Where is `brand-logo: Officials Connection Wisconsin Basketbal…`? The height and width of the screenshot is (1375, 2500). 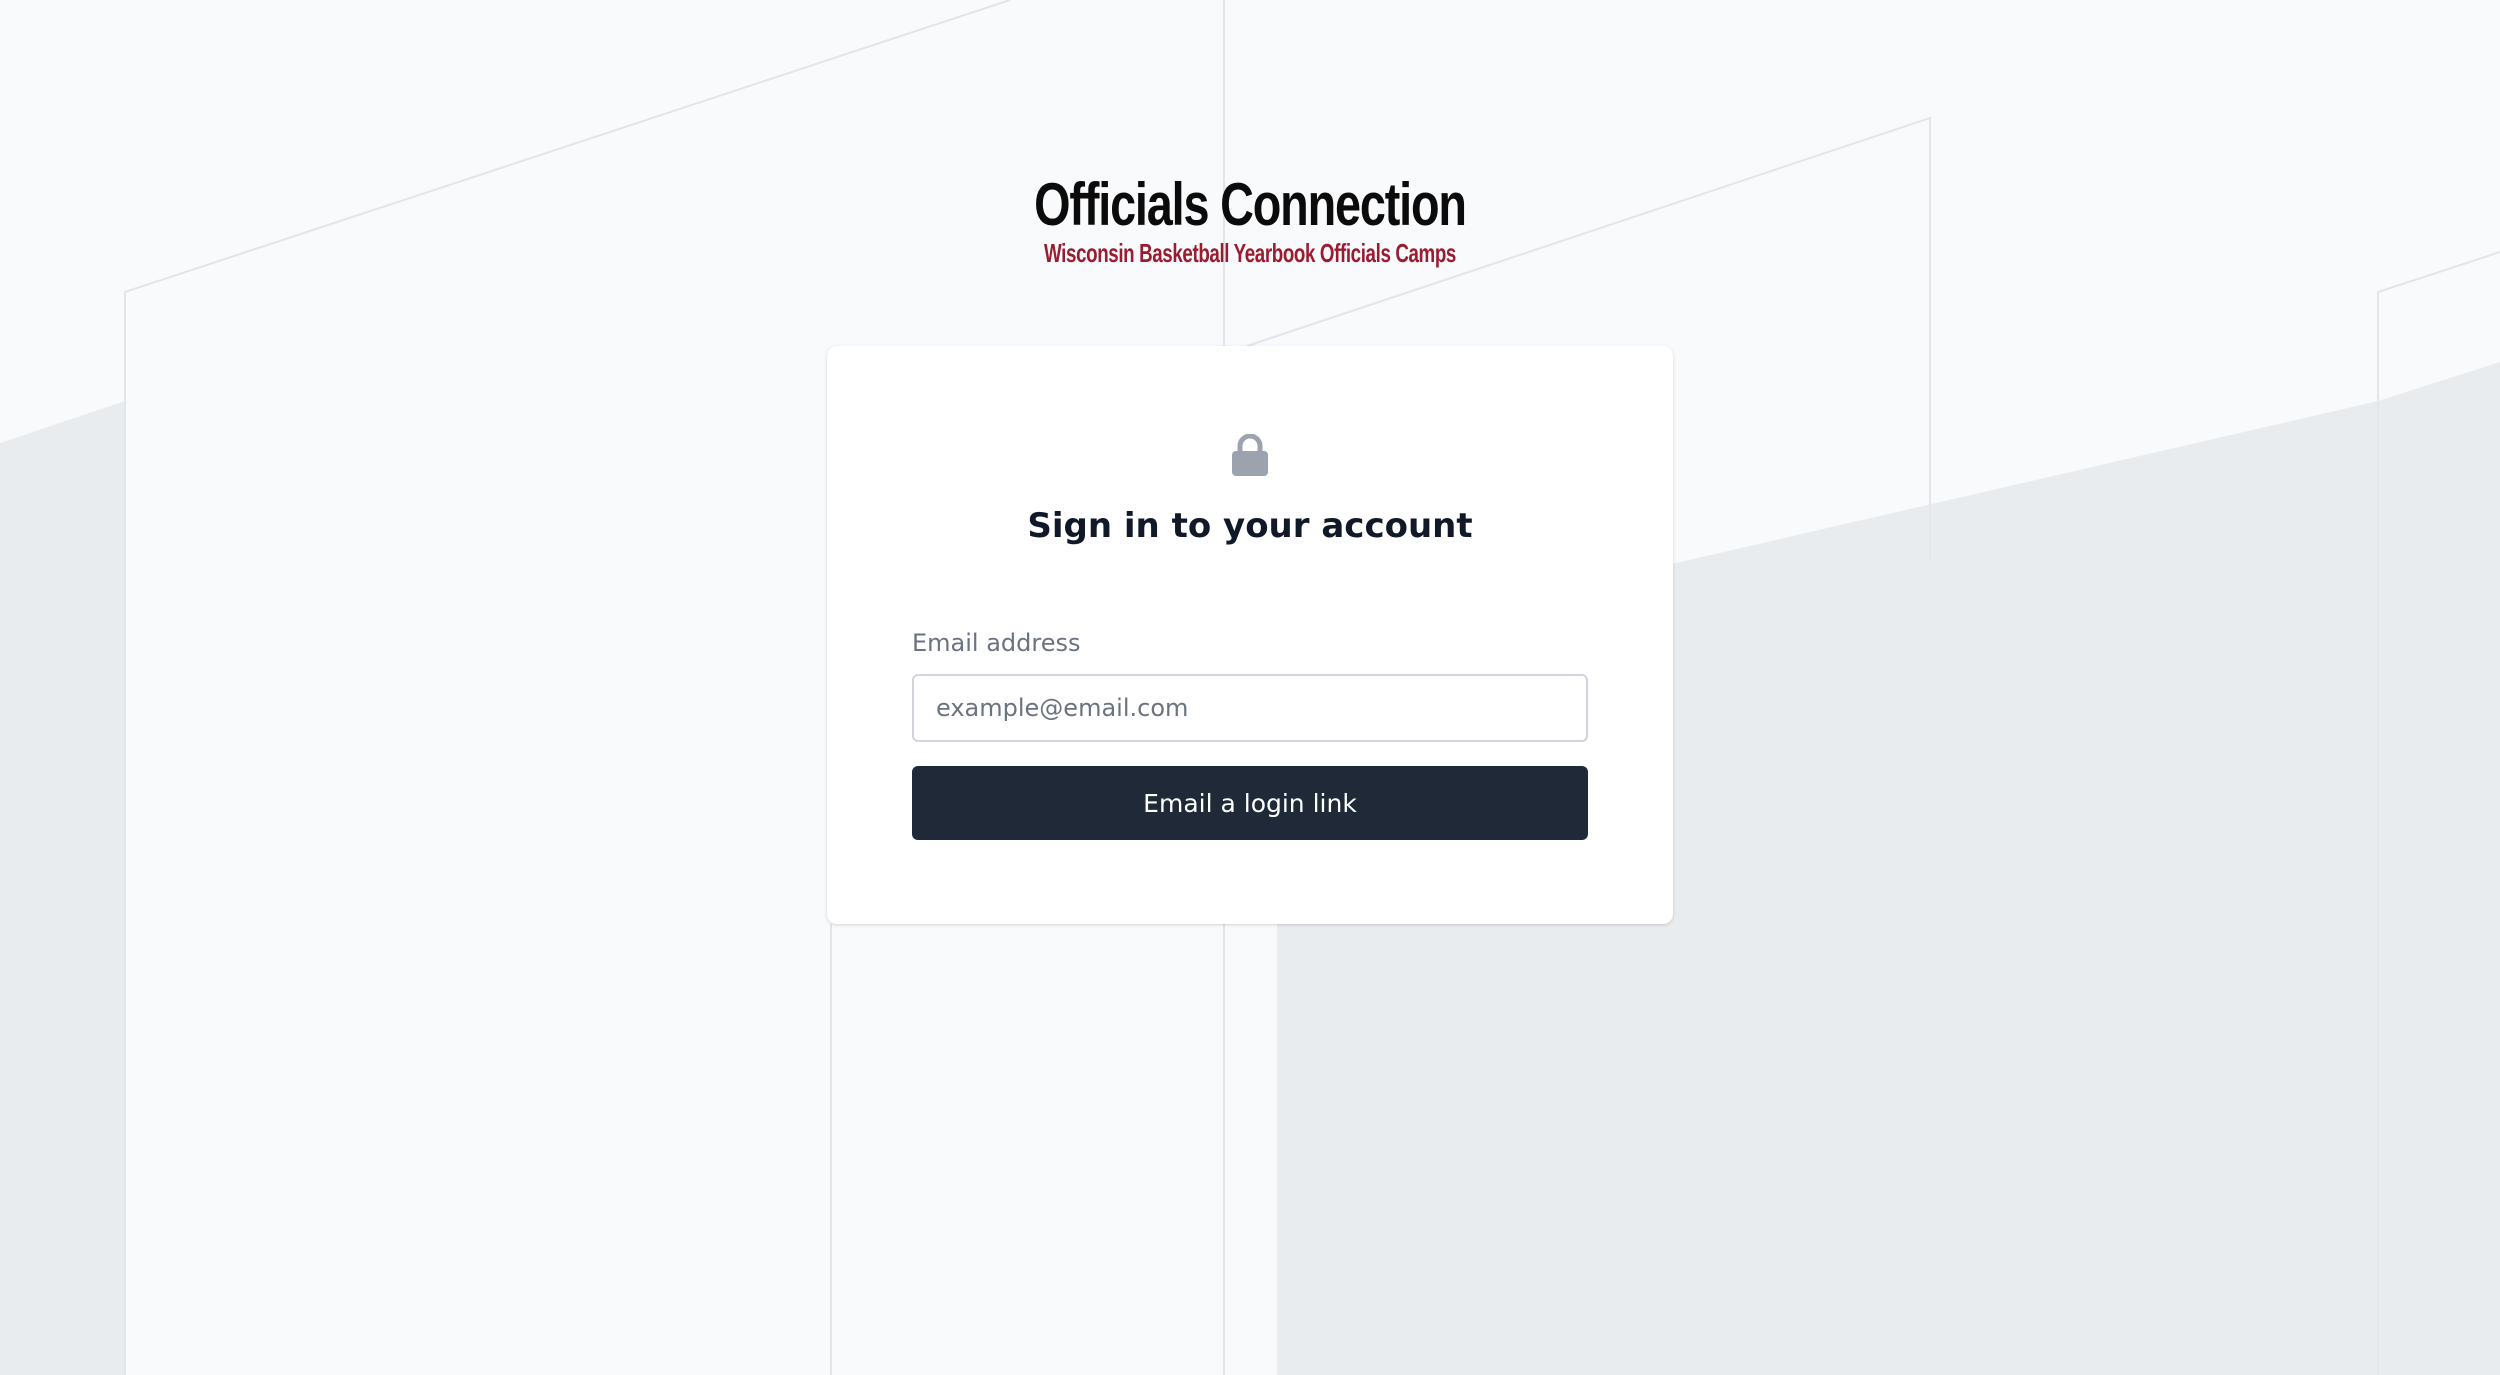
brand-logo: Officials Connection Wisconsin Basketbal… is located at coordinates (1250, 219).